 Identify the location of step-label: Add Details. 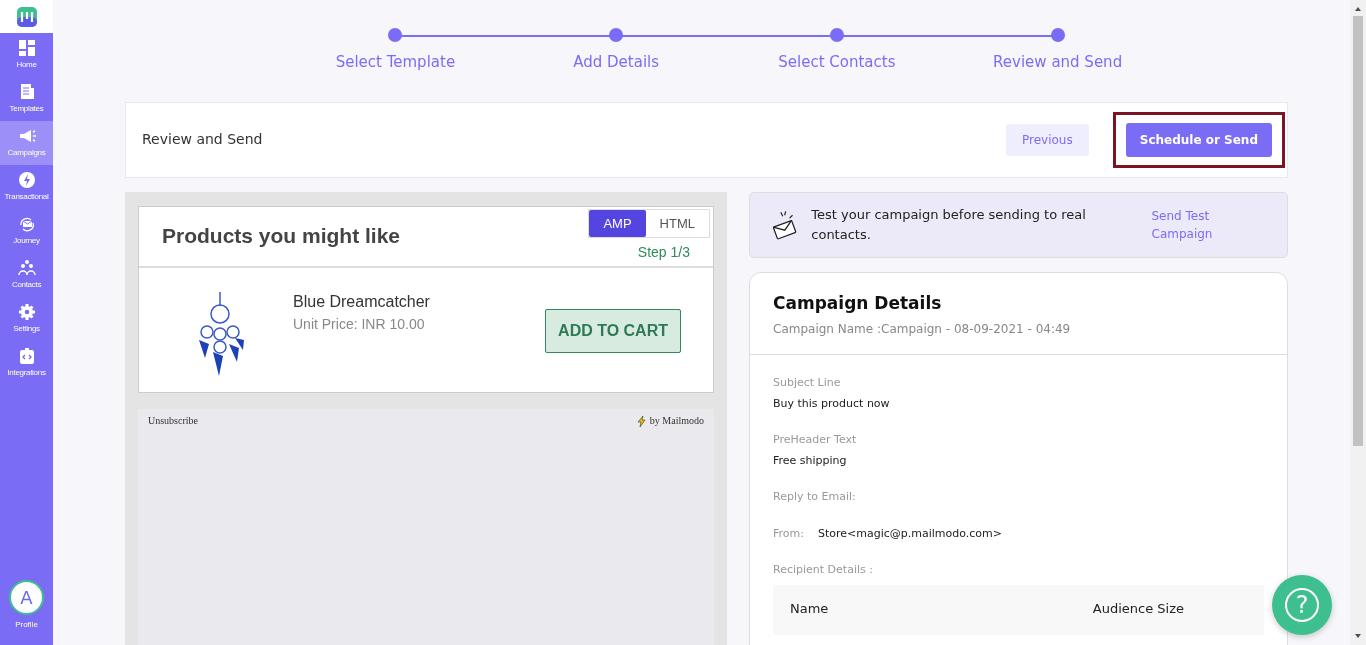
(616, 62).